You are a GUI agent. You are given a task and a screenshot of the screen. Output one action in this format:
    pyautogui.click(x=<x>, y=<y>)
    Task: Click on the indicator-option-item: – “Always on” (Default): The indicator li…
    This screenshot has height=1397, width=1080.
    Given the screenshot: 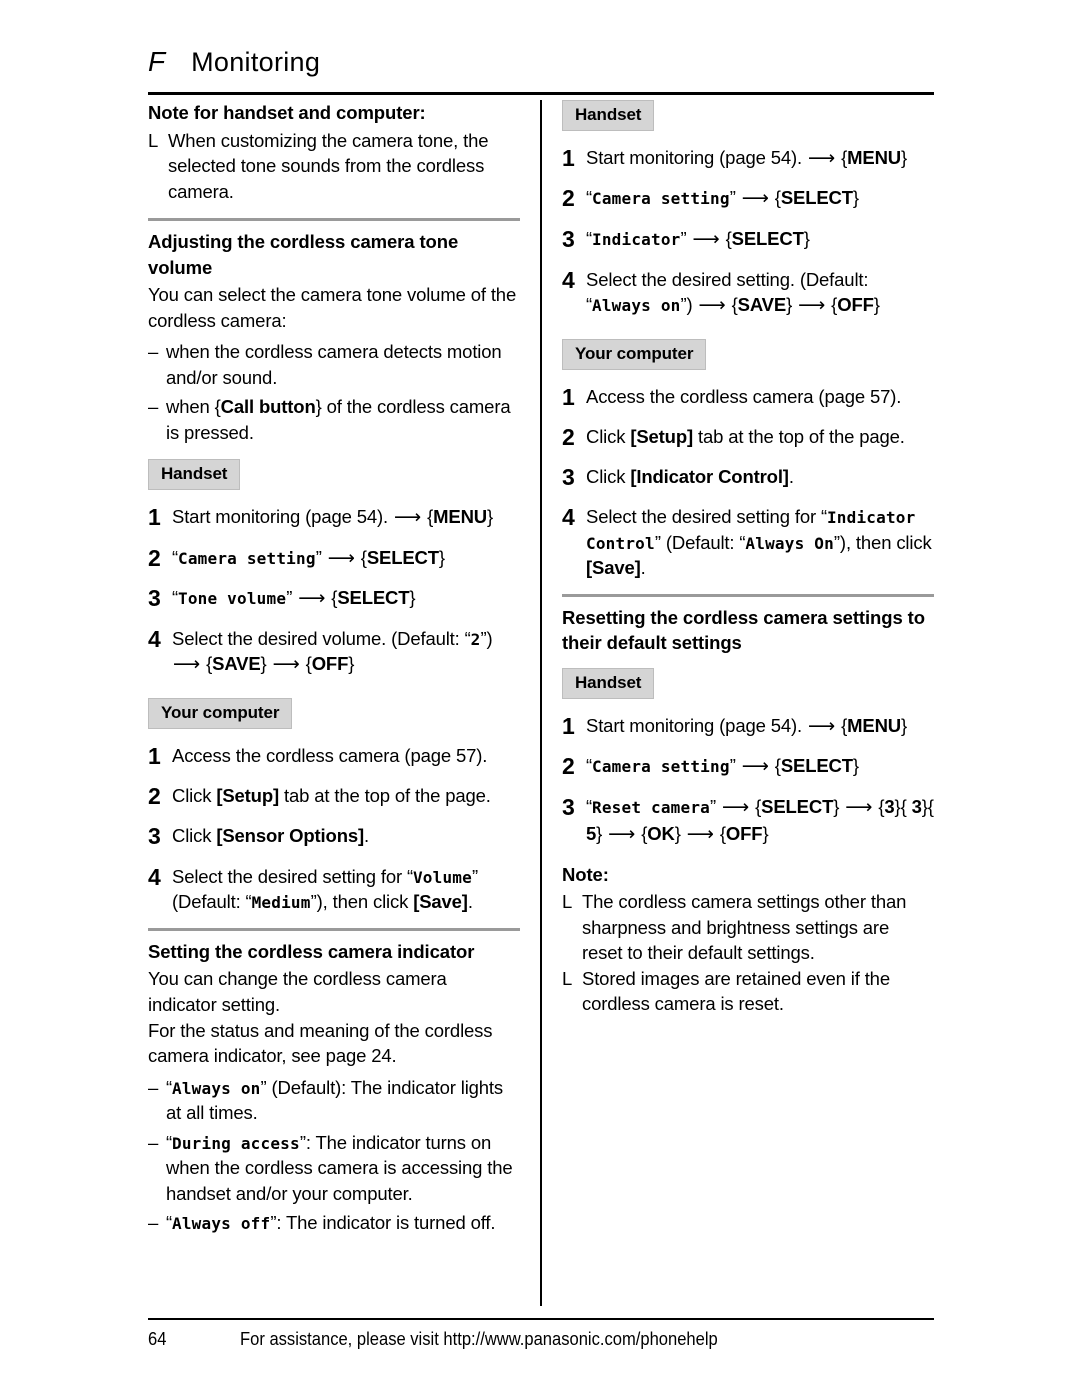 What is the action you would take?
    pyautogui.click(x=334, y=1100)
    